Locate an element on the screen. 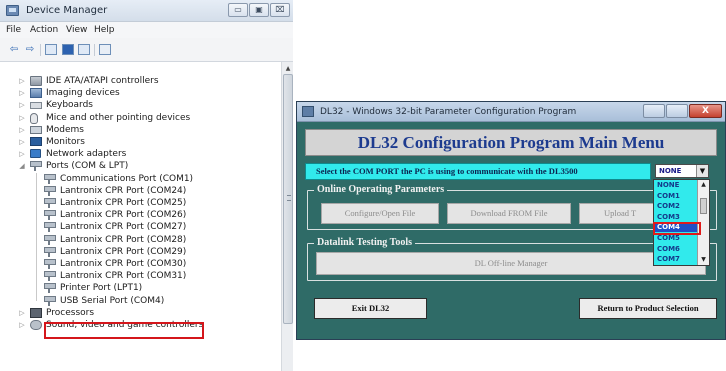 The image size is (726, 371). tree-device: Lantronix CPR Port (COM25) is located at coordinates (152, 203).